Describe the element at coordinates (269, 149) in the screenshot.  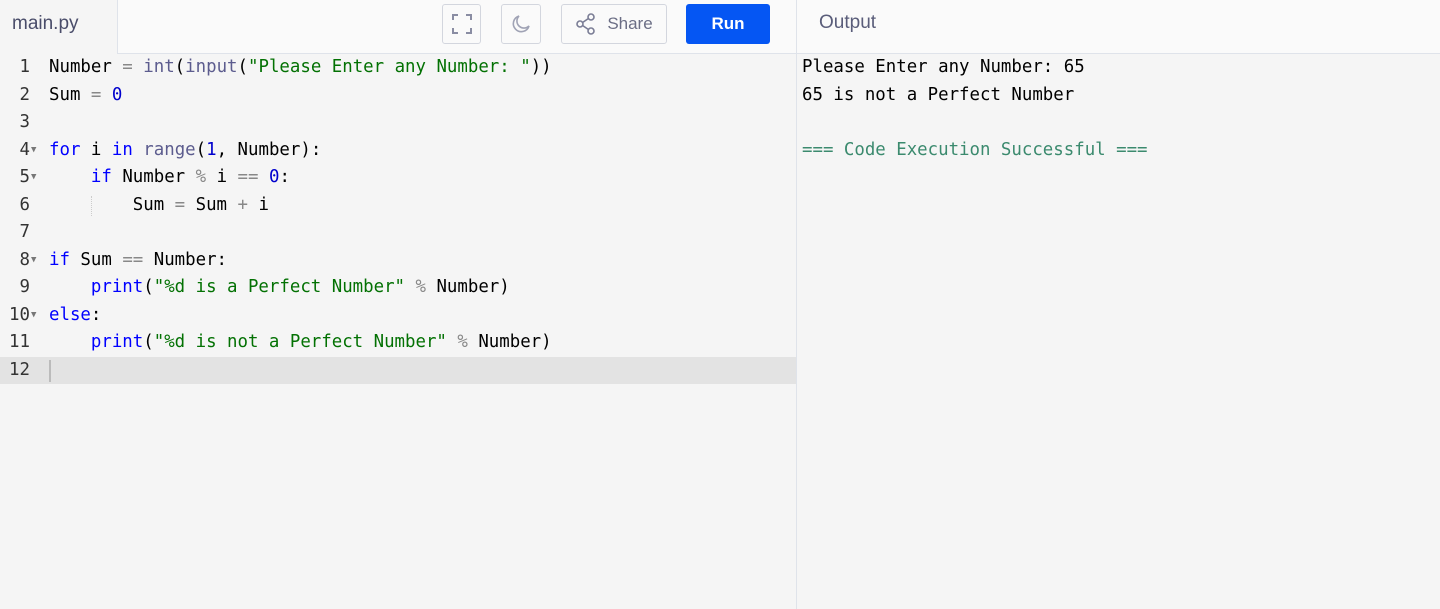
I see `code-token-id: , Number):` at that location.